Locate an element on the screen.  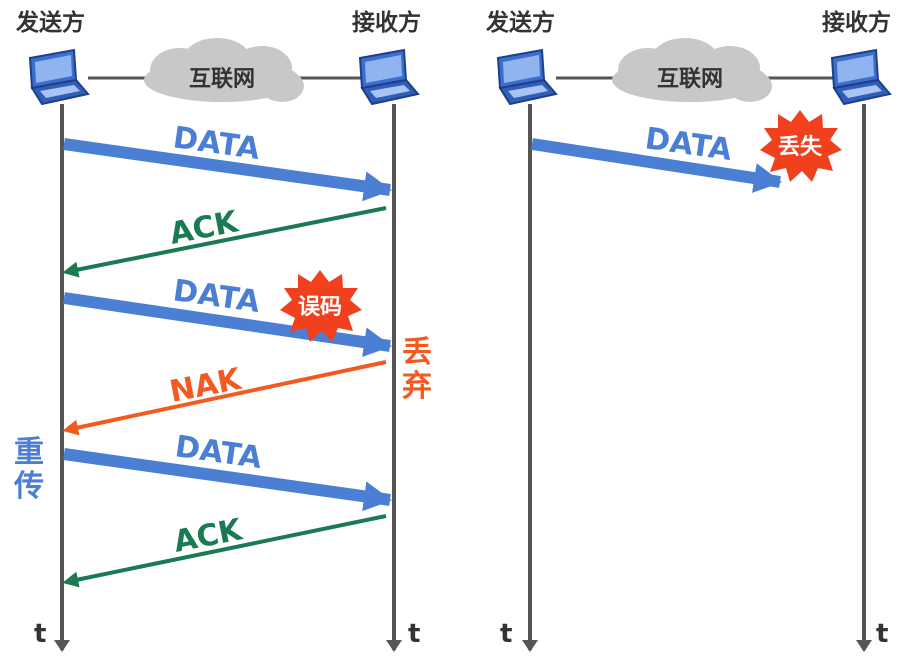
right-time-label-sender: t is located at coordinates (506, 634).